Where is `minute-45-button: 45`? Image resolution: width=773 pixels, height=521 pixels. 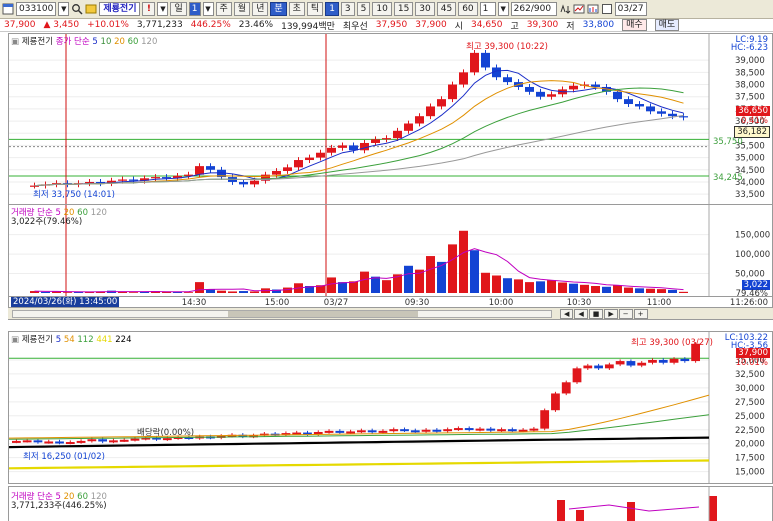 minute-45-button: 45 is located at coordinates (446, 9).